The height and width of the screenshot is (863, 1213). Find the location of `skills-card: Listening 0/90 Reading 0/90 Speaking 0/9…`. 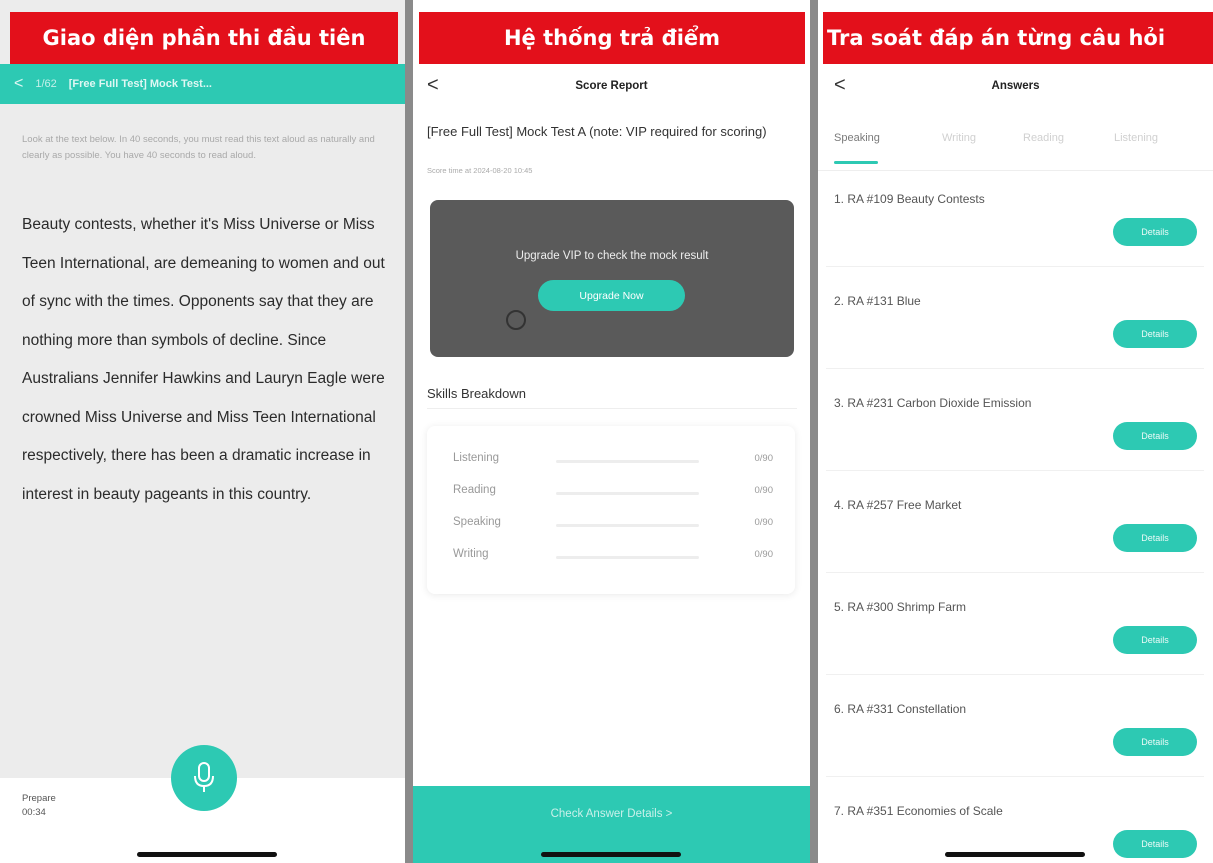

skills-card: Listening 0/90 Reading 0/90 Speaking 0/9… is located at coordinates (611, 510).